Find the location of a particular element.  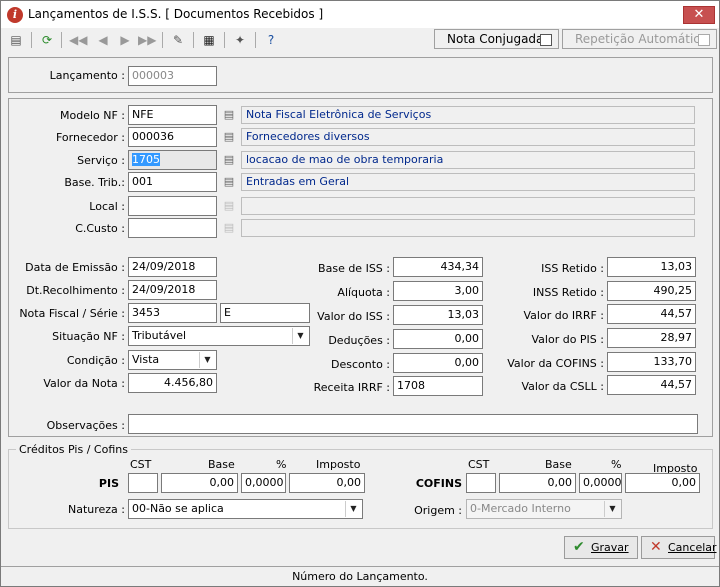

previous-record-icon: ◀ is located at coordinates (103, 40).